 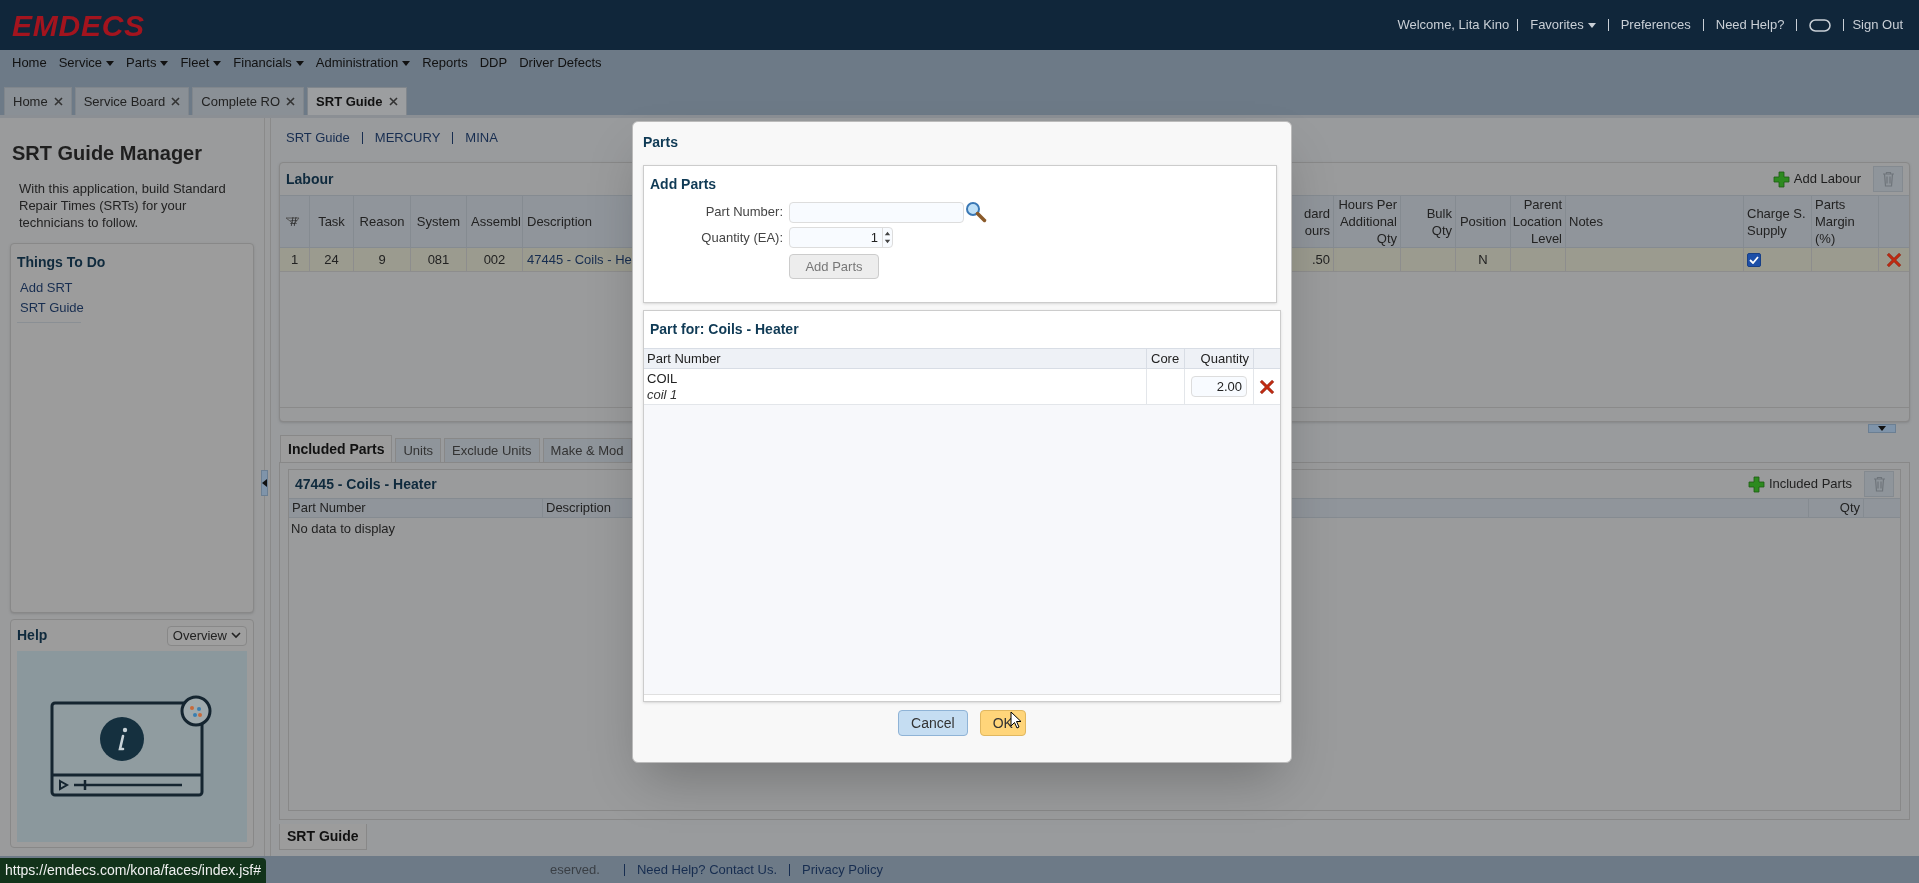 What do you see at coordinates (1836, 508) in the screenshot?
I see `column-header: Qty` at bounding box center [1836, 508].